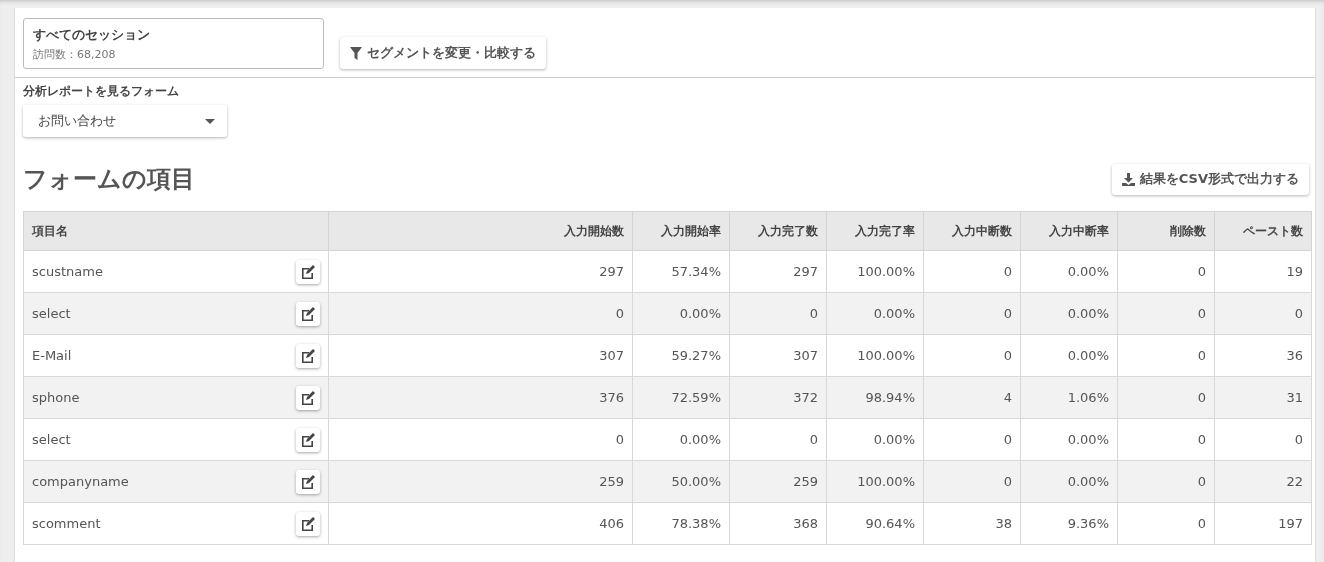 The width and height of the screenshot is (1324, 562). What do you see at coordinates (1069, 231) in the screenshot?
I see `column-header: 入力中断率` at bounding box center [1069, 231].